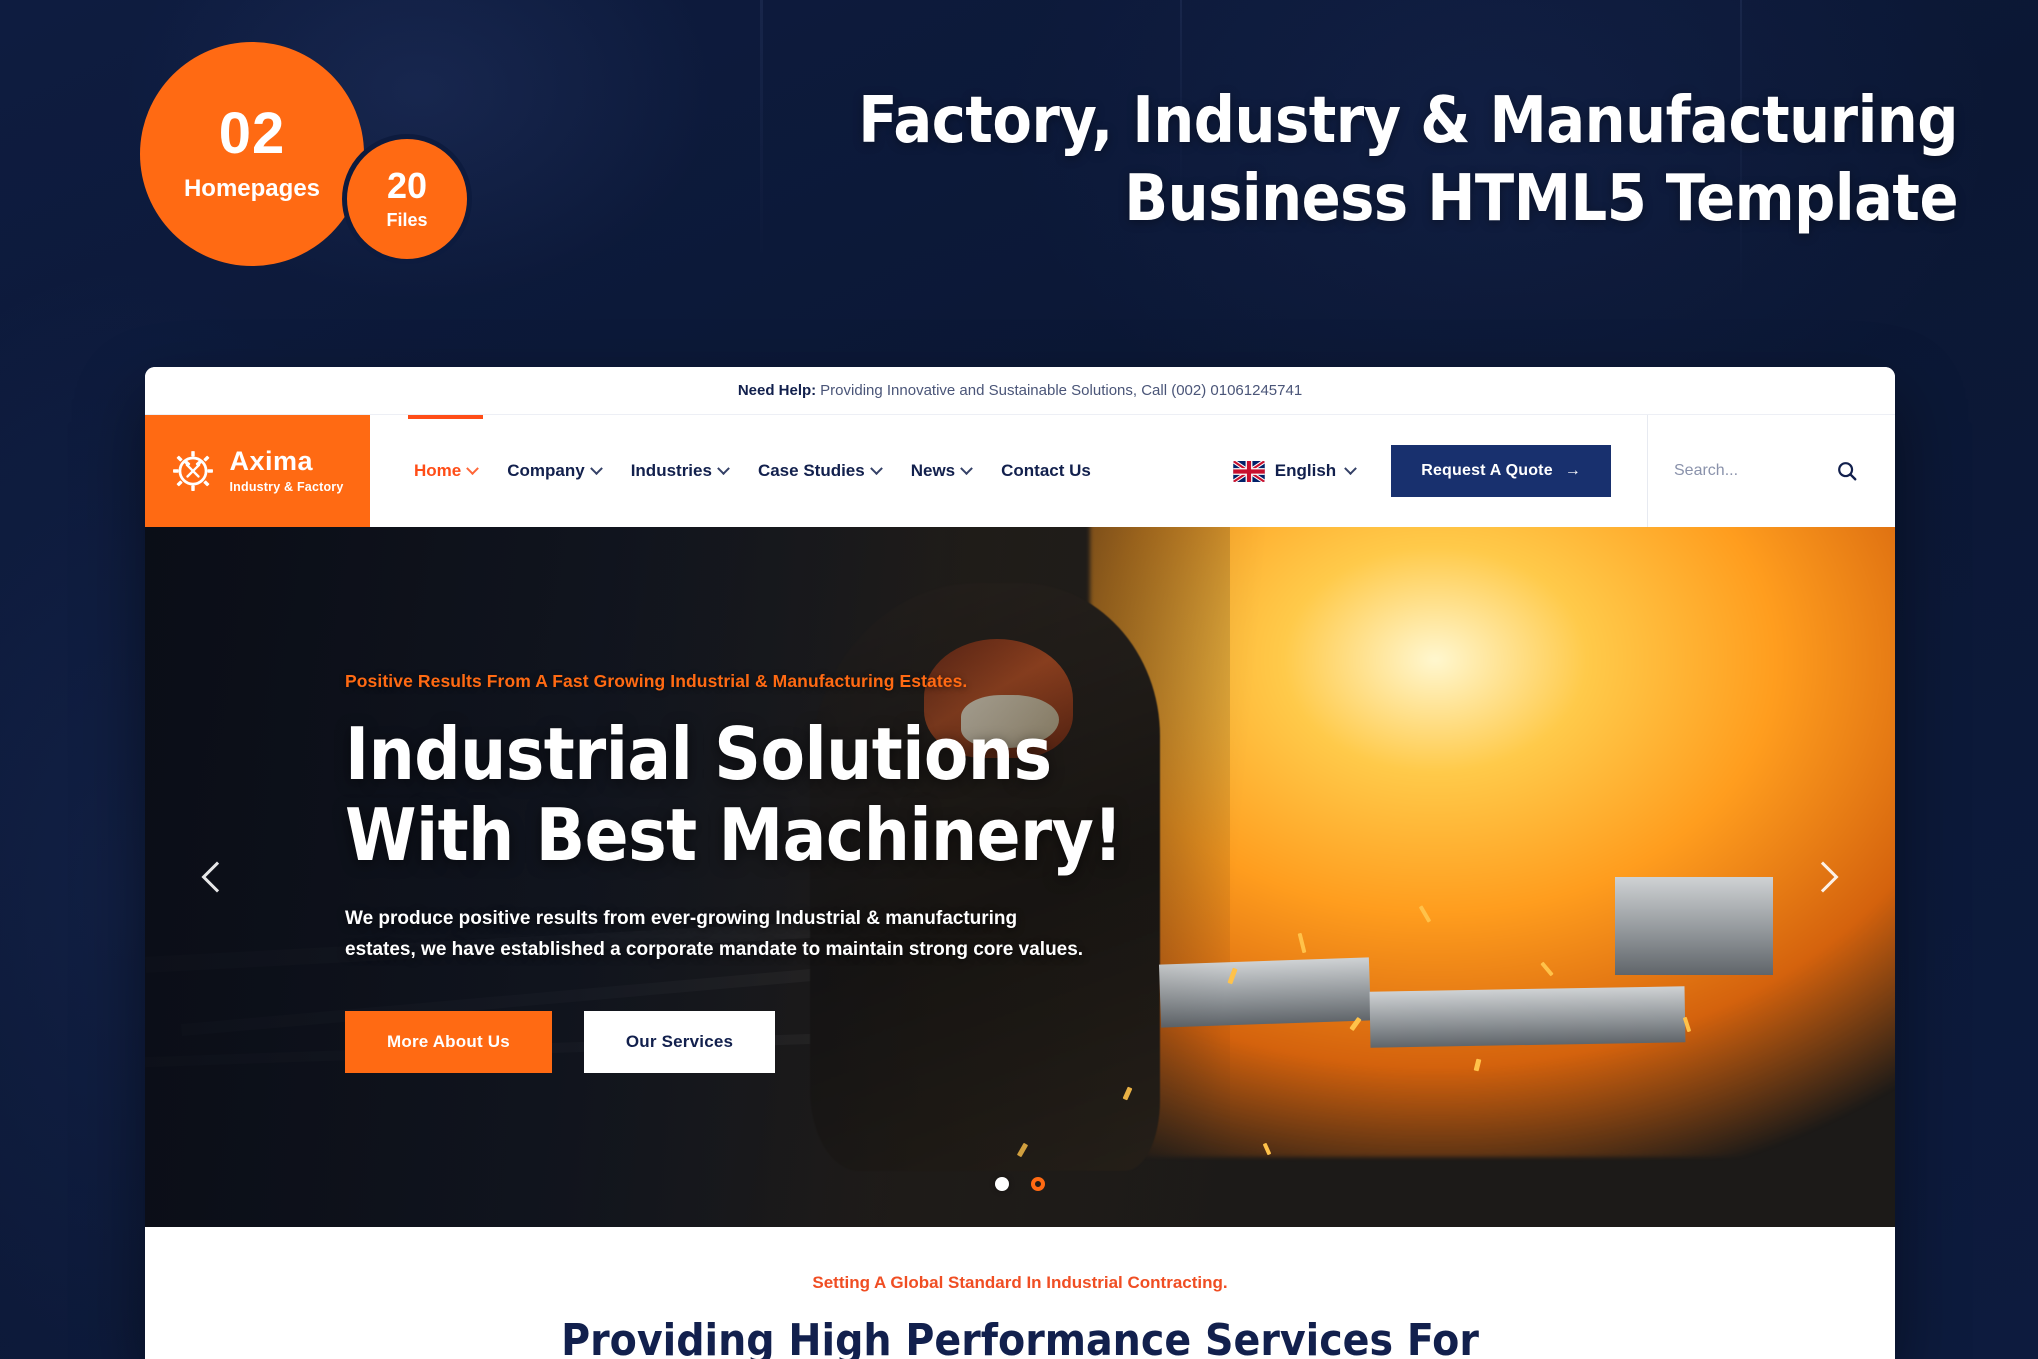 The width and height of the screenshot is (2038, 1359). What do you see at coordinates (811, 470) in the screenshot?
I see `nav-item-case-studies-label: Case Studies` at bounding box center [811, 470].